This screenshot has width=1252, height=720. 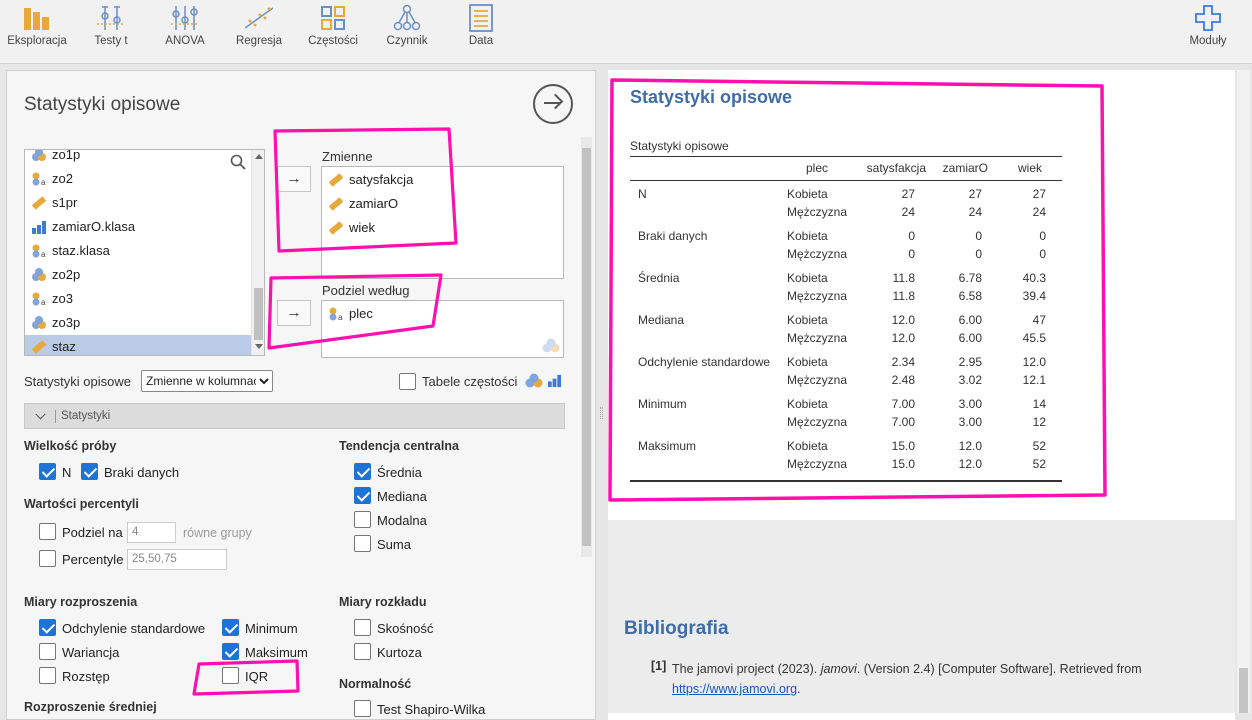 I want to click on czynnik-label: Czynnik, so click(x=407, y=41).